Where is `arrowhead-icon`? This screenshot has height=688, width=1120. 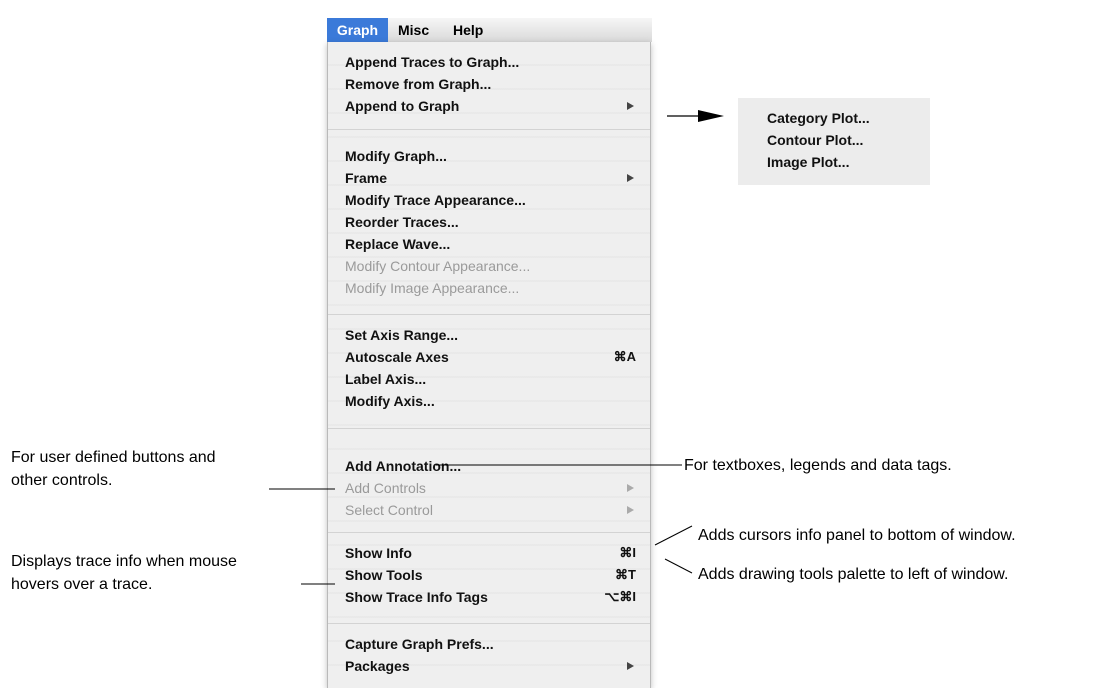 arrowhead-icon is located at coordinates (711, 116).